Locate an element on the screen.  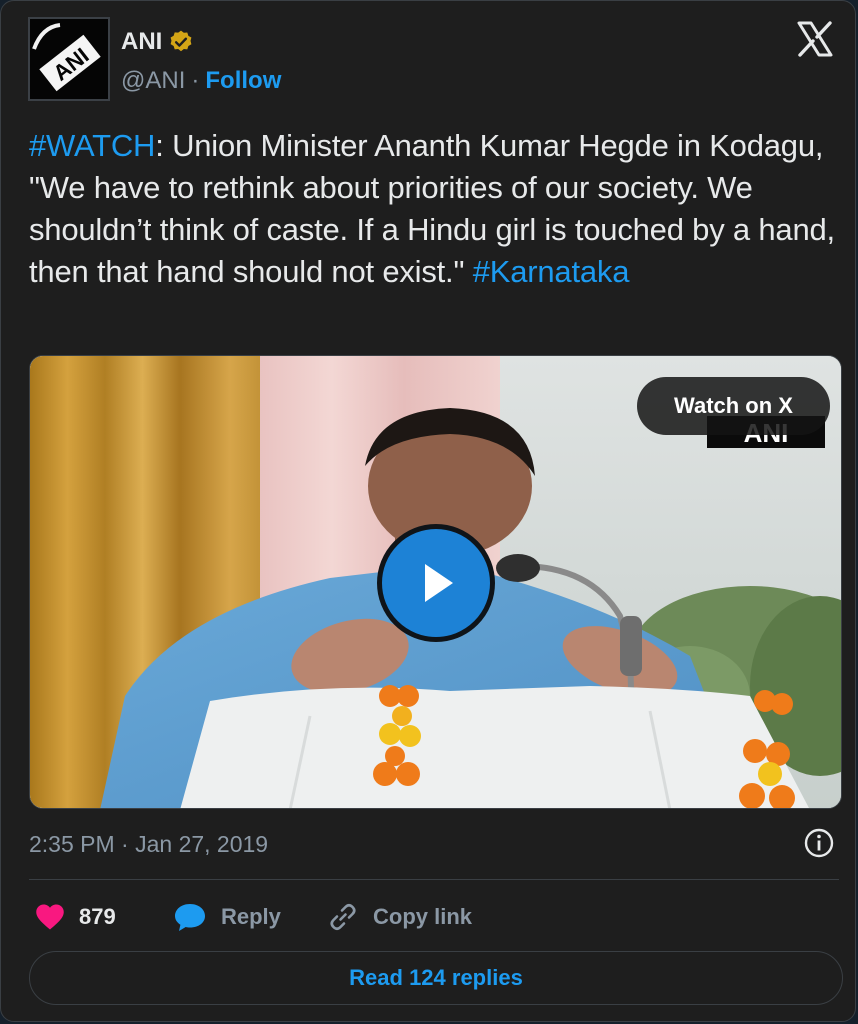
copy-link-button: Copy link is located at coordinates (399, 917).